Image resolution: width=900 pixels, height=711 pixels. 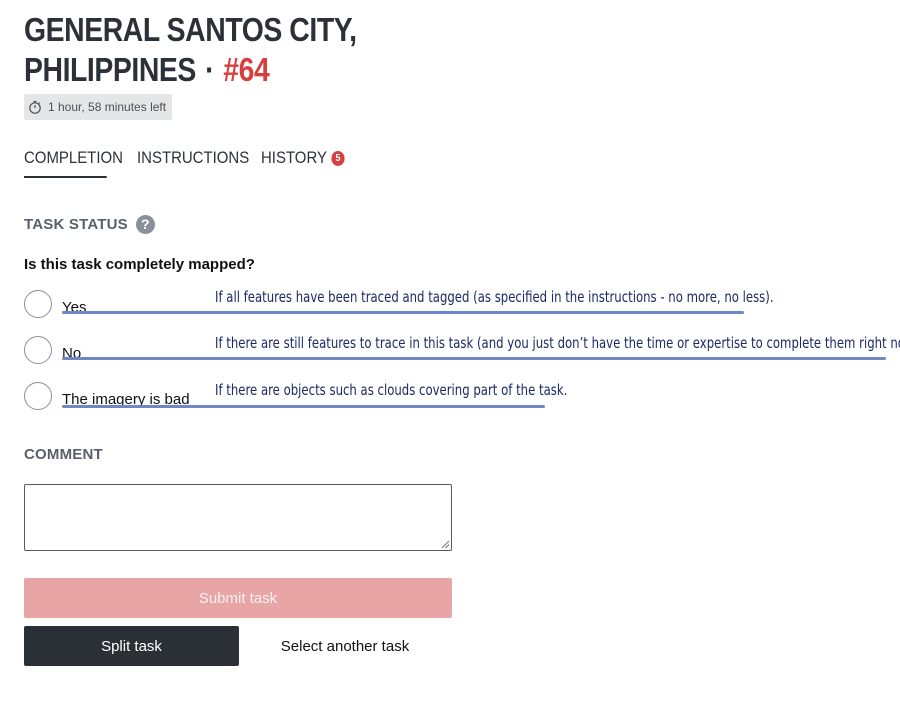 What do you see at coordinates (246, 69) in the screenshot?
I see `task-number: #64` at bounding box center [246, 69].